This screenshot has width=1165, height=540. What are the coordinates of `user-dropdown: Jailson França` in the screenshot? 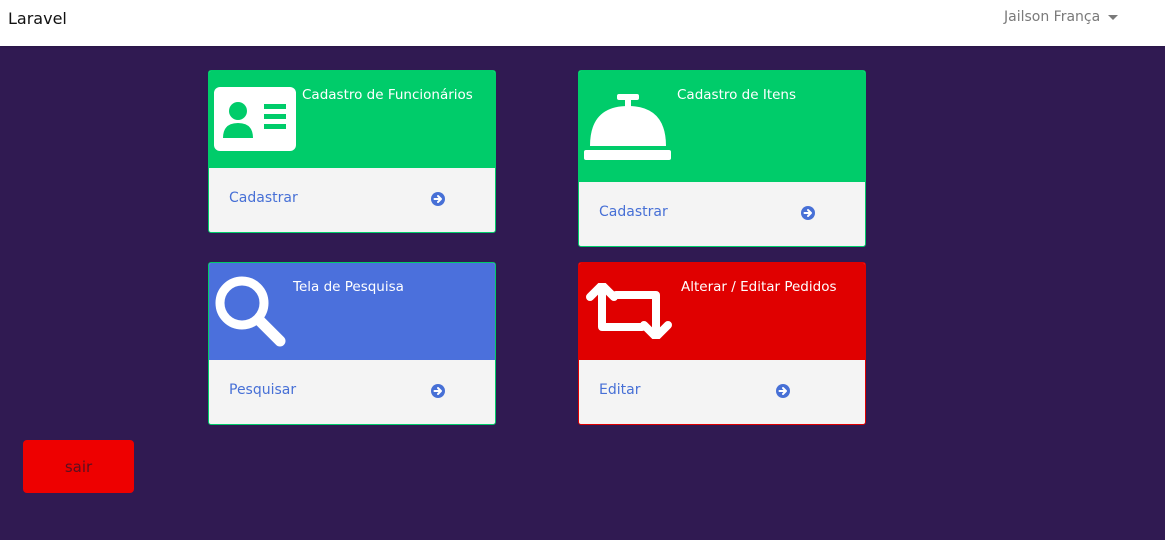 It's located at (1061, 17).